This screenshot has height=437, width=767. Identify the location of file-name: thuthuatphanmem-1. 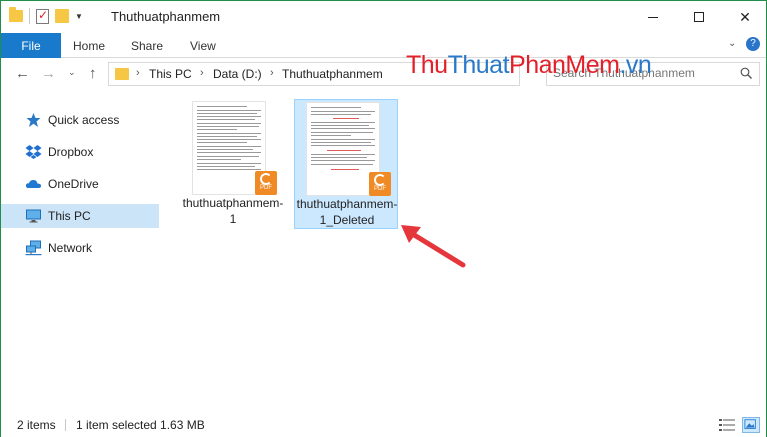
(233, 211).